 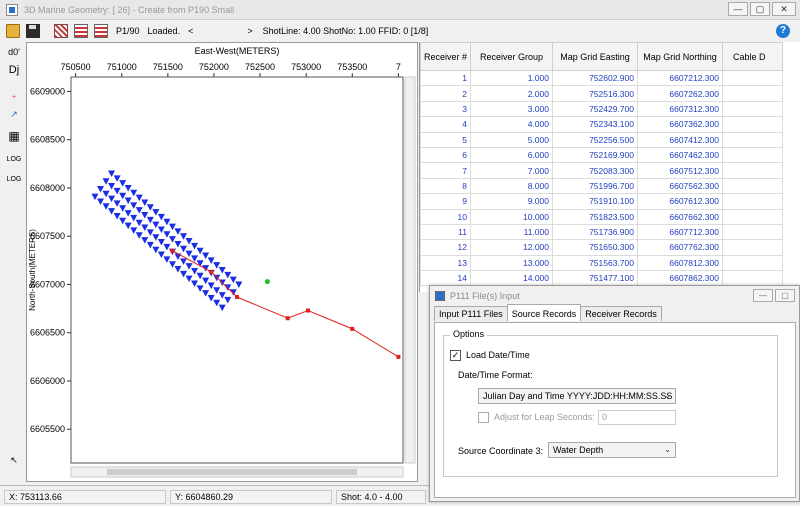 I want to click on angle-tool-icon: d0', so click(x=14, y=52).